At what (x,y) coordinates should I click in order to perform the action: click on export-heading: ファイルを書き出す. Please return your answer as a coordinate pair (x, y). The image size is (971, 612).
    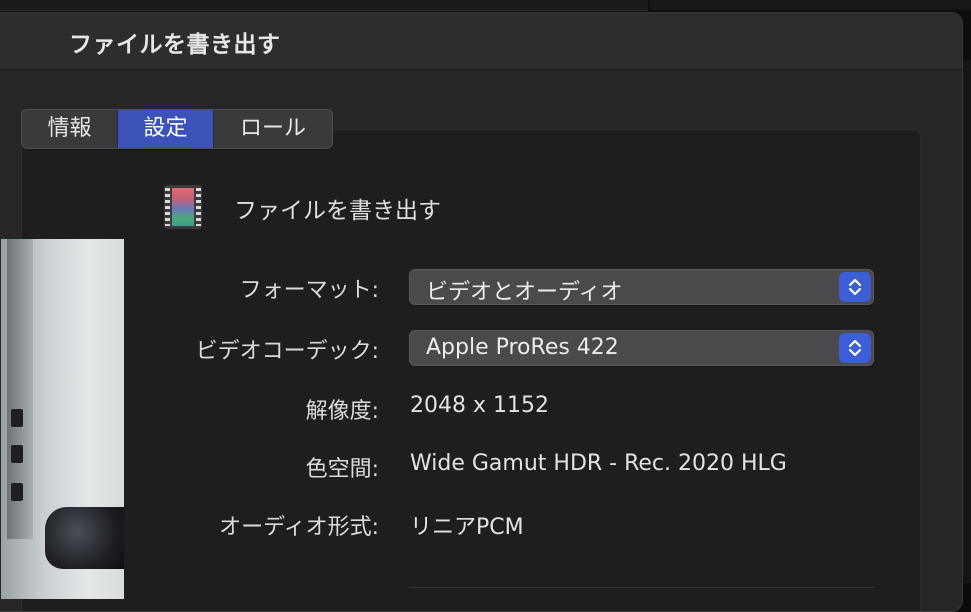
    Looking at the image, I should click on (337, 211).